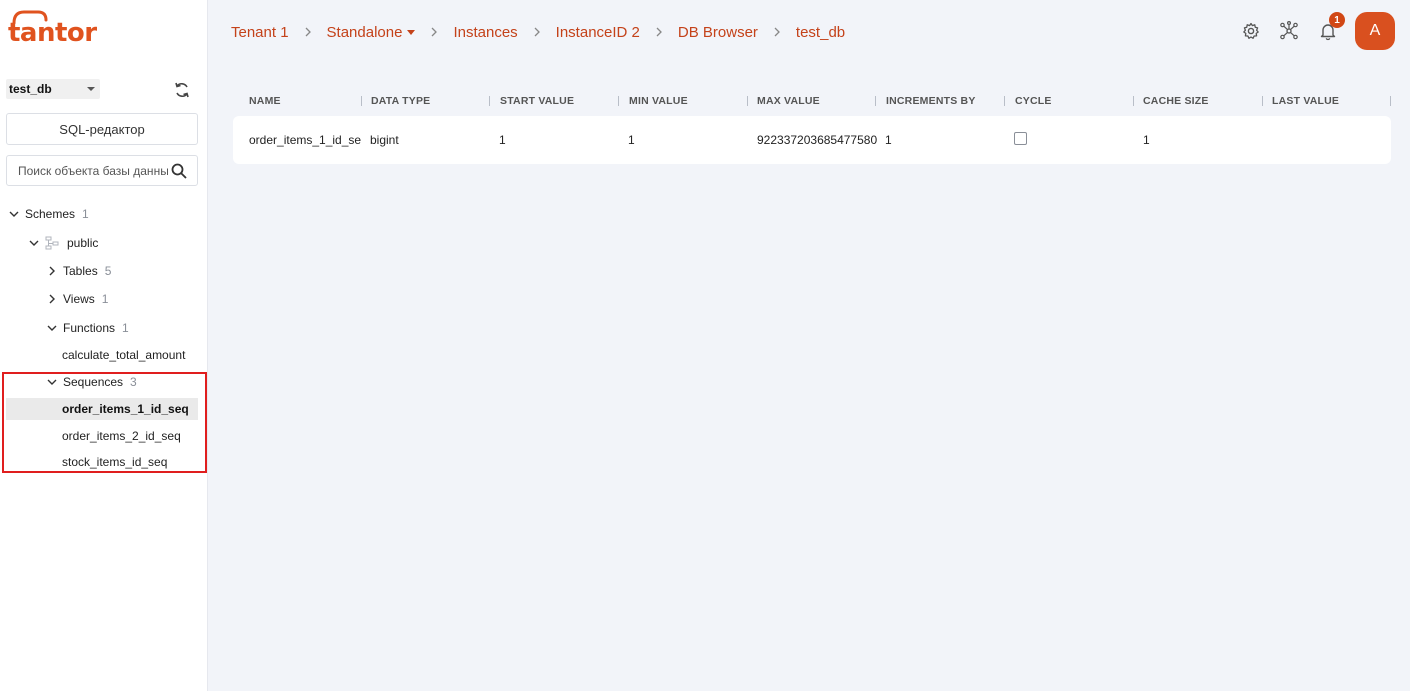 This screenshot has height=691, width=1410. Describe the element at coordinates (102, 129) in the screenshot. I see `sql-editor-button: SQL-редактор` at that location.